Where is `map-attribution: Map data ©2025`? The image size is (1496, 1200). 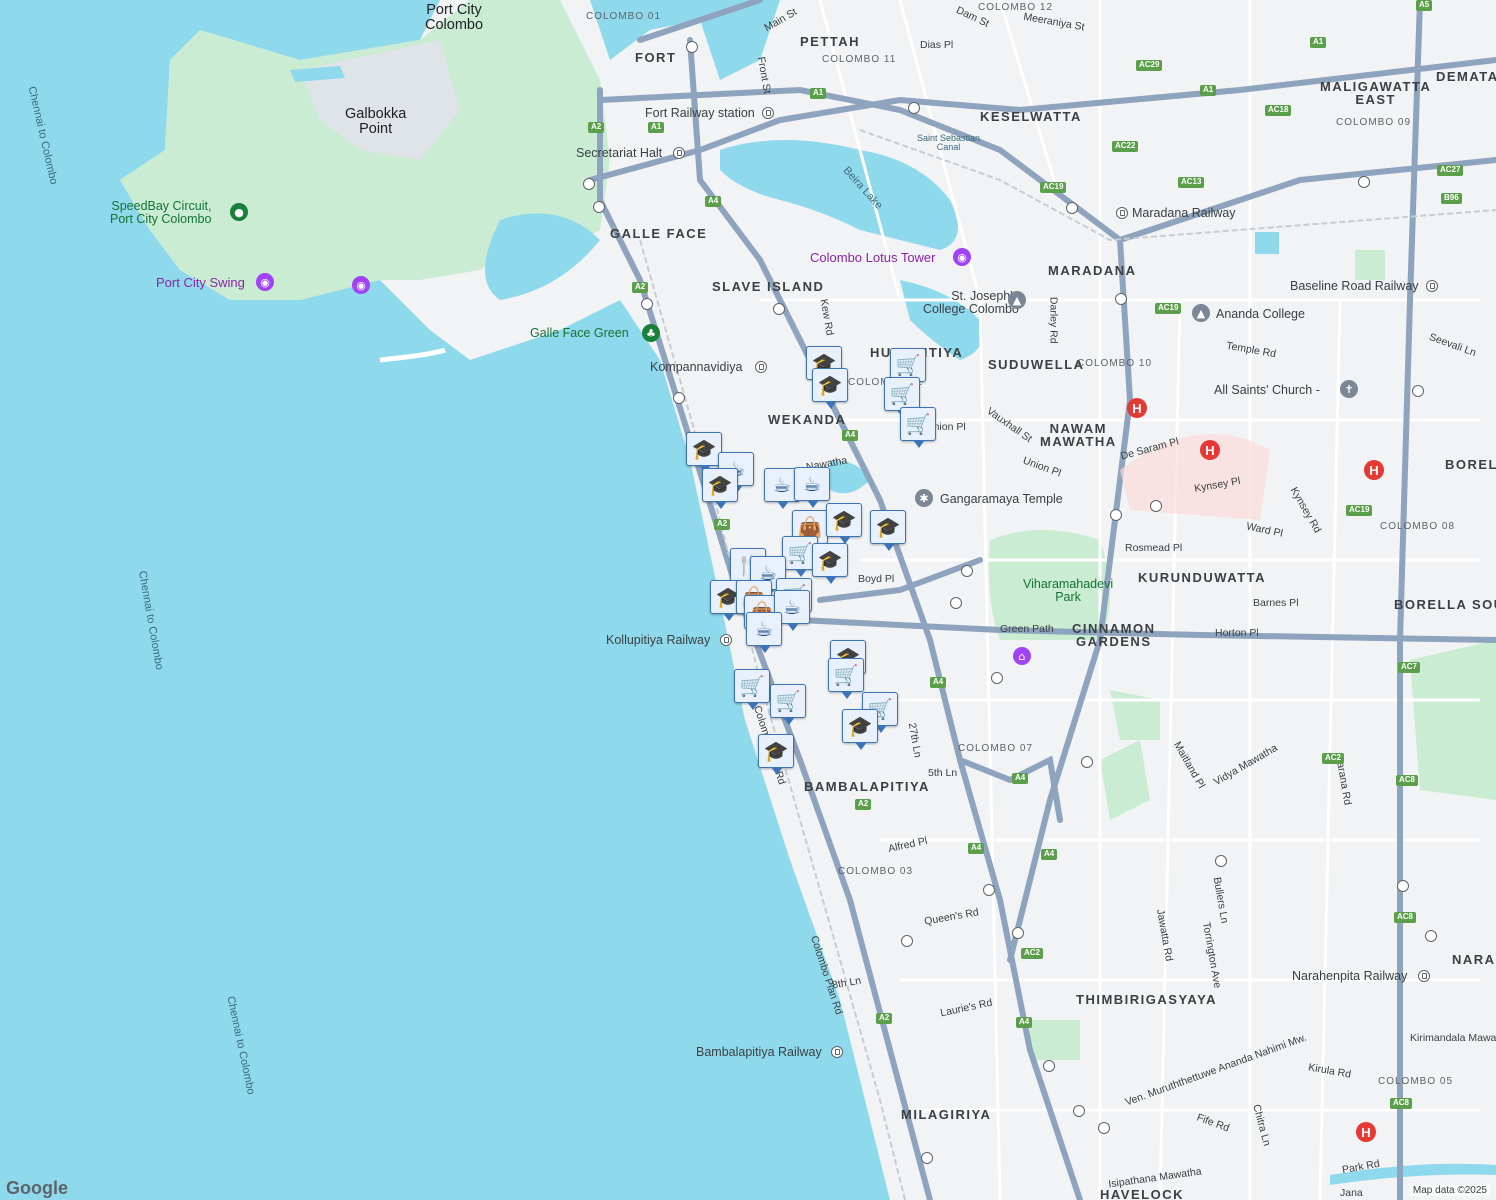
map-attribution: Map data ©2025 is located at coordinates (1449, 1190).